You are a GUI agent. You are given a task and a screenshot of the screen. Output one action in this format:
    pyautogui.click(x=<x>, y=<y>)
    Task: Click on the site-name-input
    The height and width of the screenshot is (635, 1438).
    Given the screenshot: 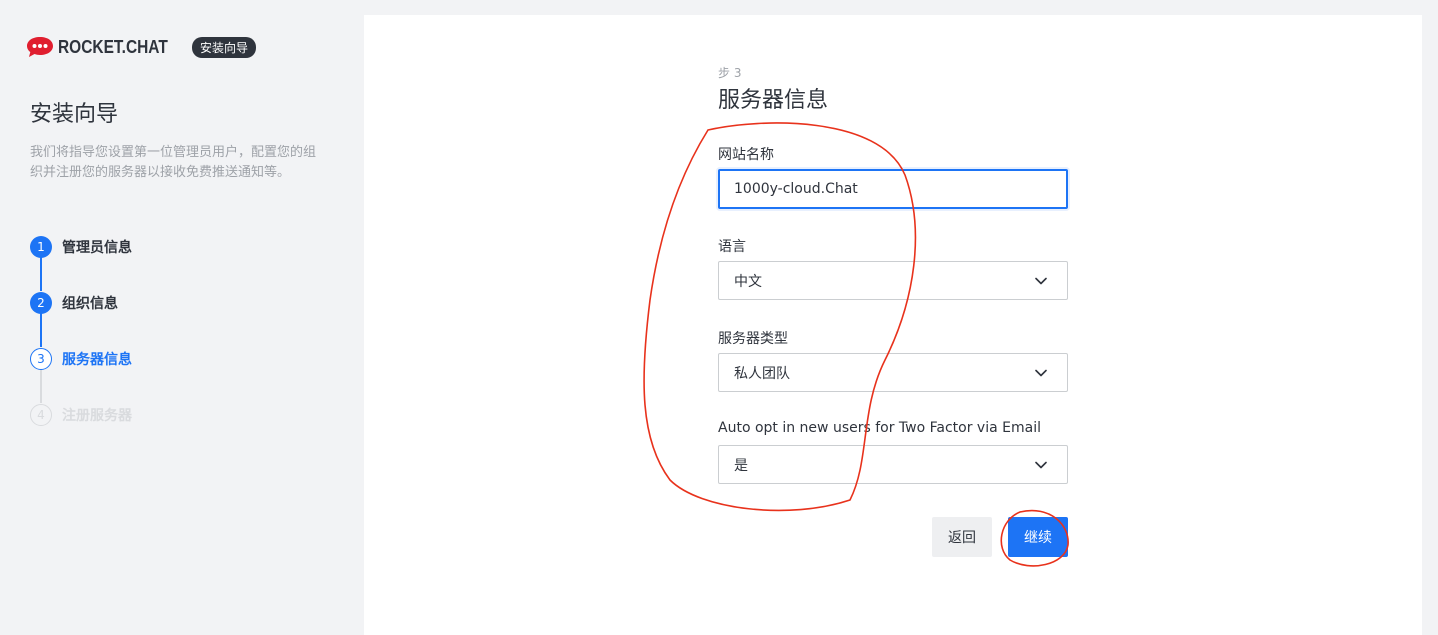 What is the action you would take?
    pyautogui.click(x=893, y=189)
    